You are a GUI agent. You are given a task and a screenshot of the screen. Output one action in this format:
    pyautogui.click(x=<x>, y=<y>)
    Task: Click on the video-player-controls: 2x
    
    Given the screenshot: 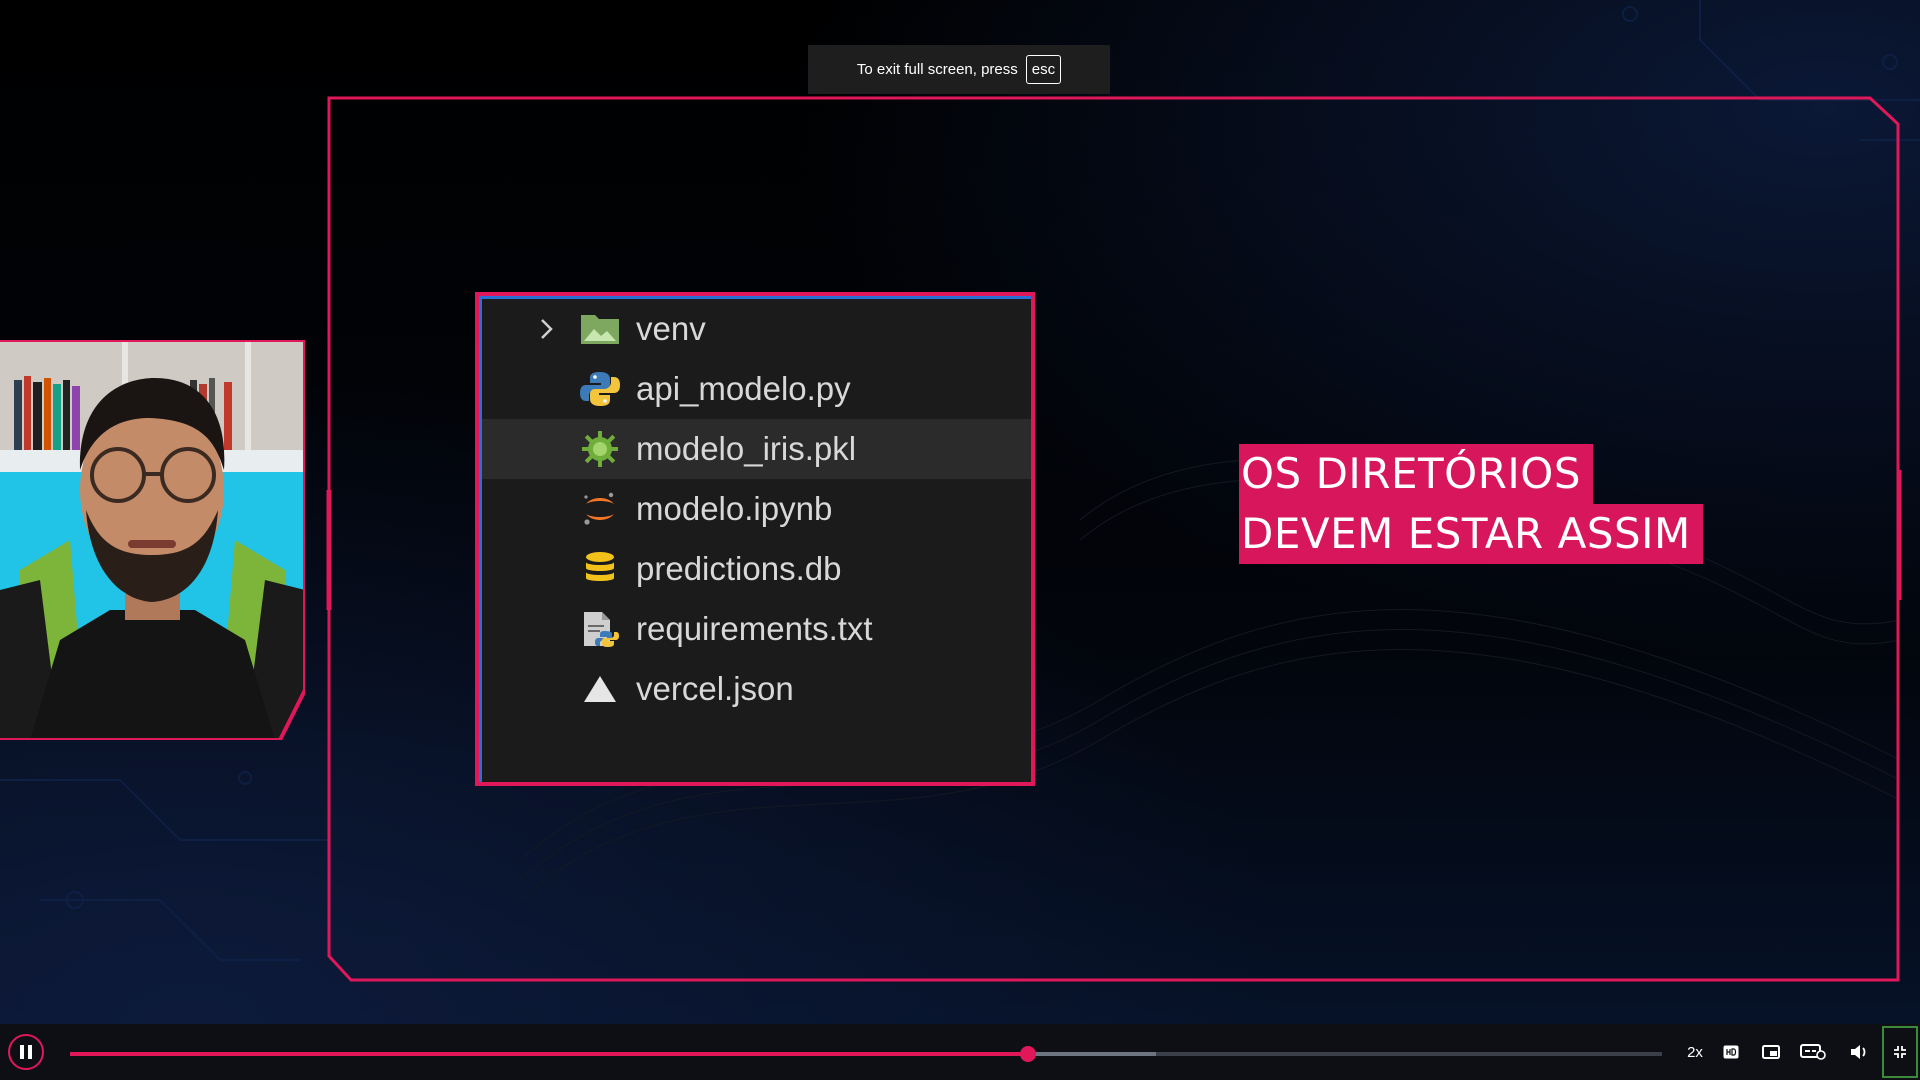 What is the action you would take?
    pyautogui.click(x=960, y=1052)
    